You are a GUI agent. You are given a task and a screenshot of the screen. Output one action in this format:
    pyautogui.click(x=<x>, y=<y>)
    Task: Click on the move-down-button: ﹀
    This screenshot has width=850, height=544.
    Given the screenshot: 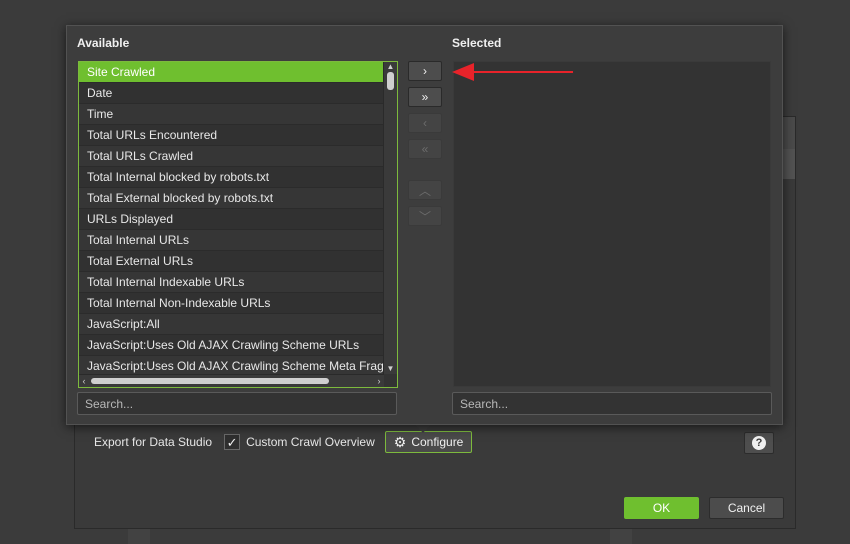 What is the action you would take?
    pyautogui.click(x=425, y=216)
    